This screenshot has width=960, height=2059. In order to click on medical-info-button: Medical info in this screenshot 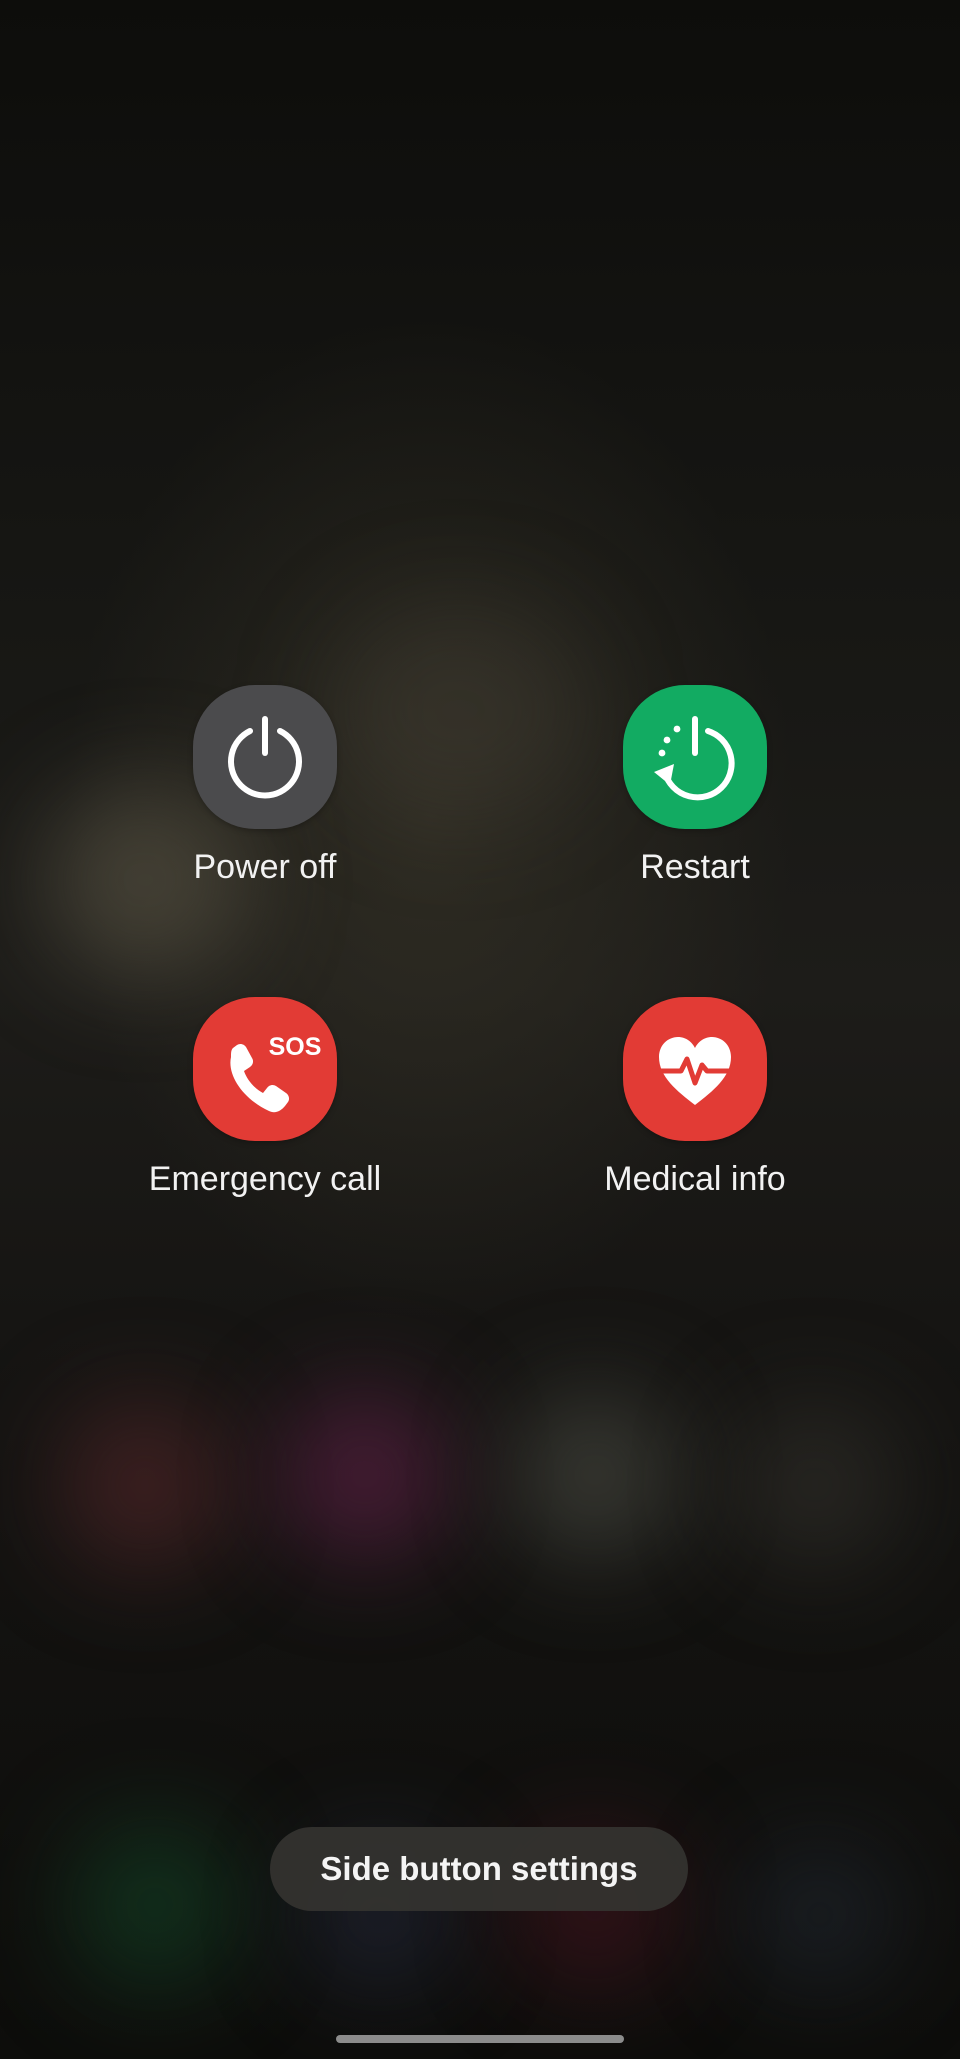, I will do `click(695, 1098)`.